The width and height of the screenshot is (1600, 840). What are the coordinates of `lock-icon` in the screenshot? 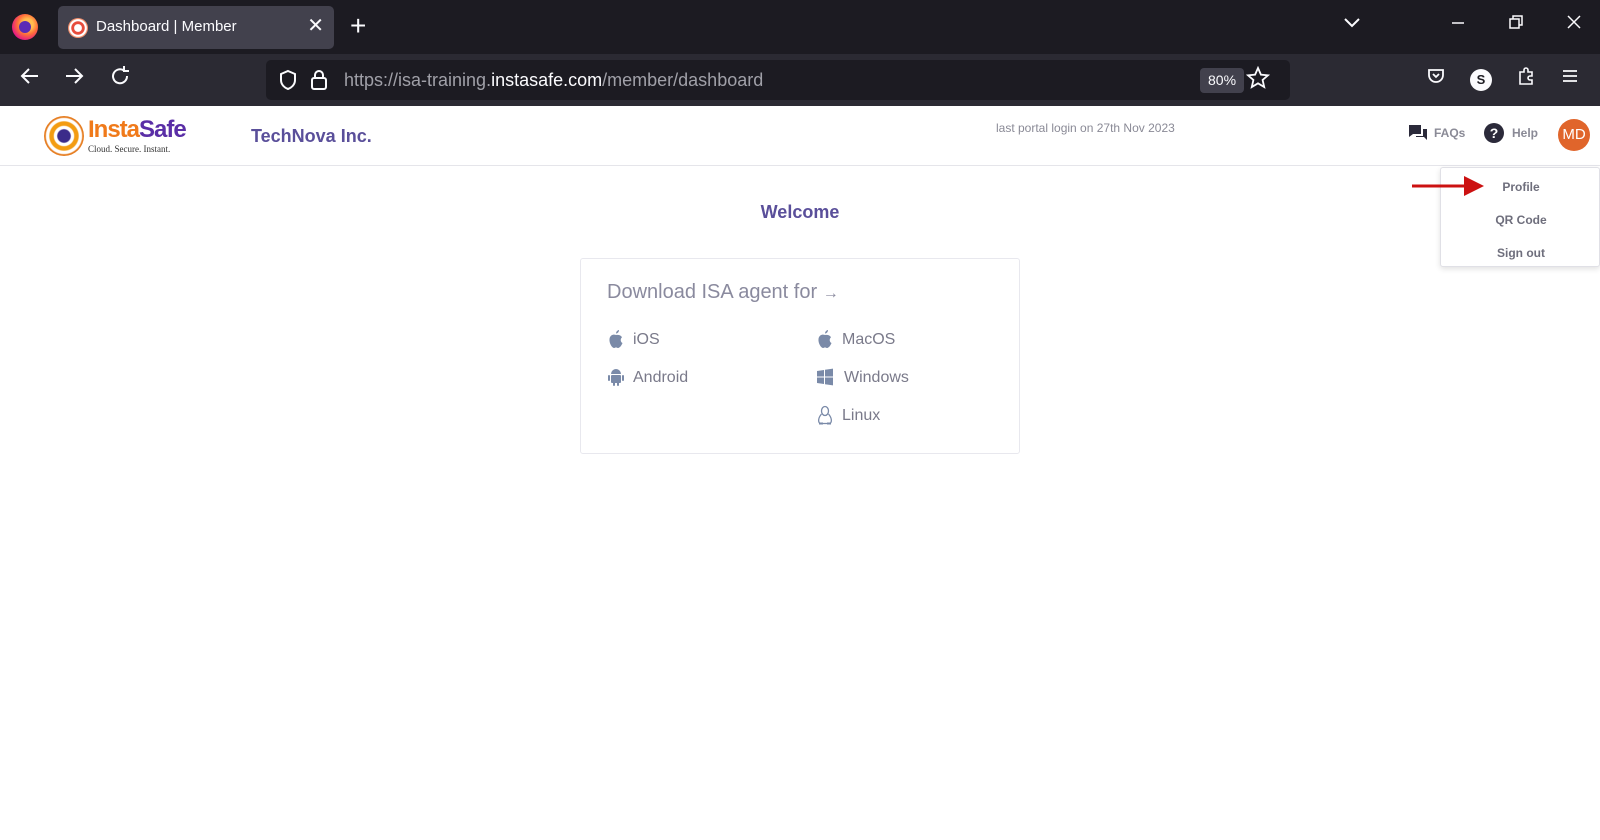 It's located at (319, 80).